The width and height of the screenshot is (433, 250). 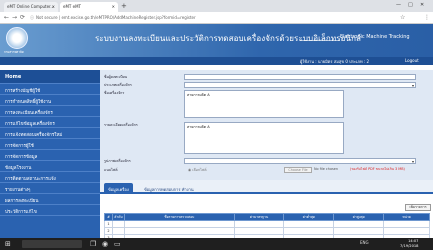 What do you see at coordinates (118, 217) in the screenshot?
I see `table-header: ลำดับ` at bounding box center [118, 217].